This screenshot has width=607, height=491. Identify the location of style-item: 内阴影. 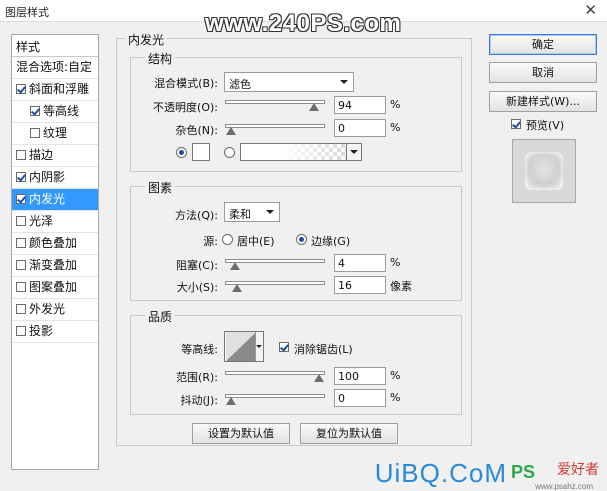
(55, 178).